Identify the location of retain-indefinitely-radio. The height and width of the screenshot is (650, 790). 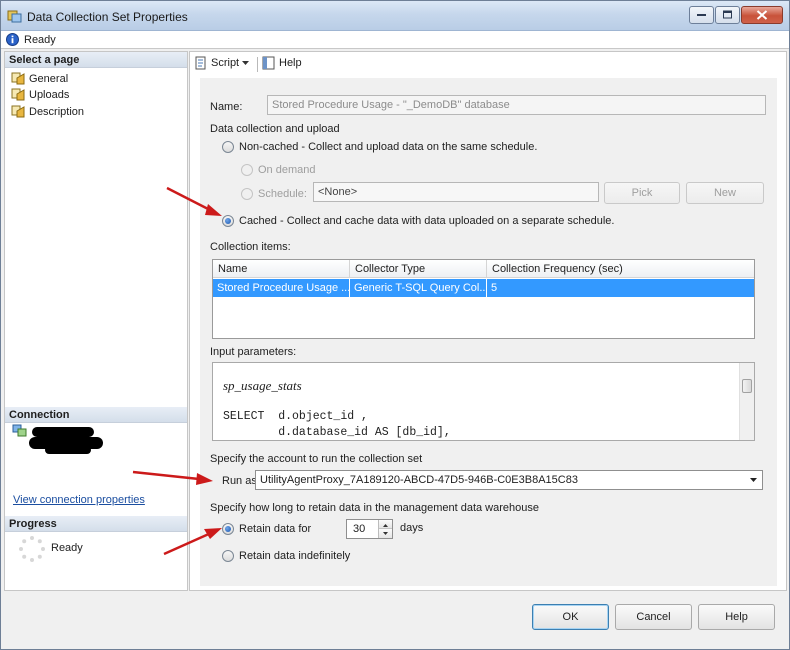
(228, 556).